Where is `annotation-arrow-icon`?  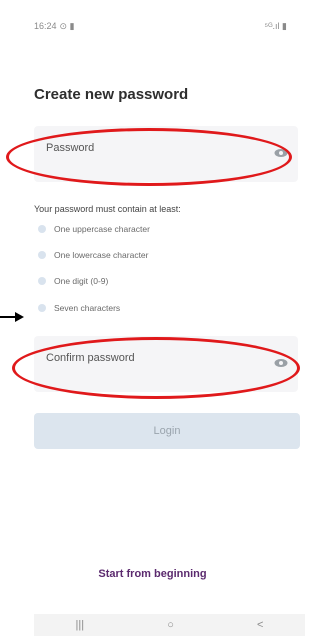 annotation-arrow-icon is located at coordinates (12, 317).